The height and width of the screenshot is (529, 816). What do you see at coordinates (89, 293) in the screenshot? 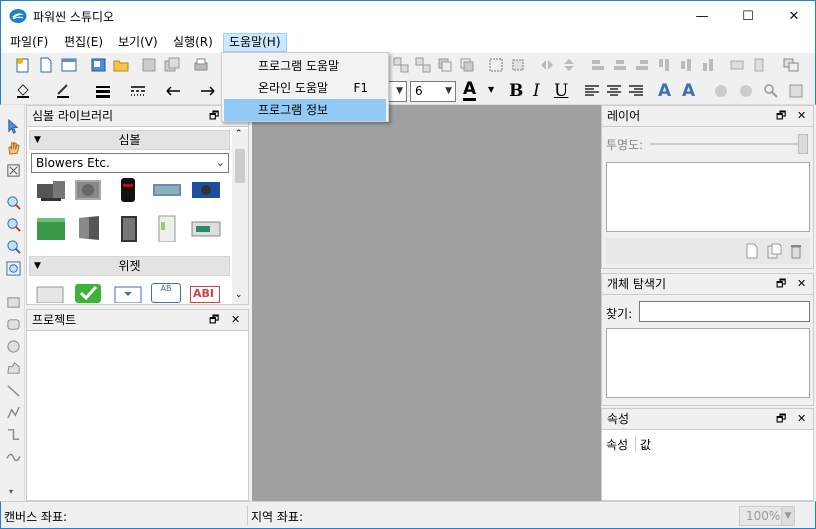
I see `widget-checkbox` at bounding box center [89, 293].